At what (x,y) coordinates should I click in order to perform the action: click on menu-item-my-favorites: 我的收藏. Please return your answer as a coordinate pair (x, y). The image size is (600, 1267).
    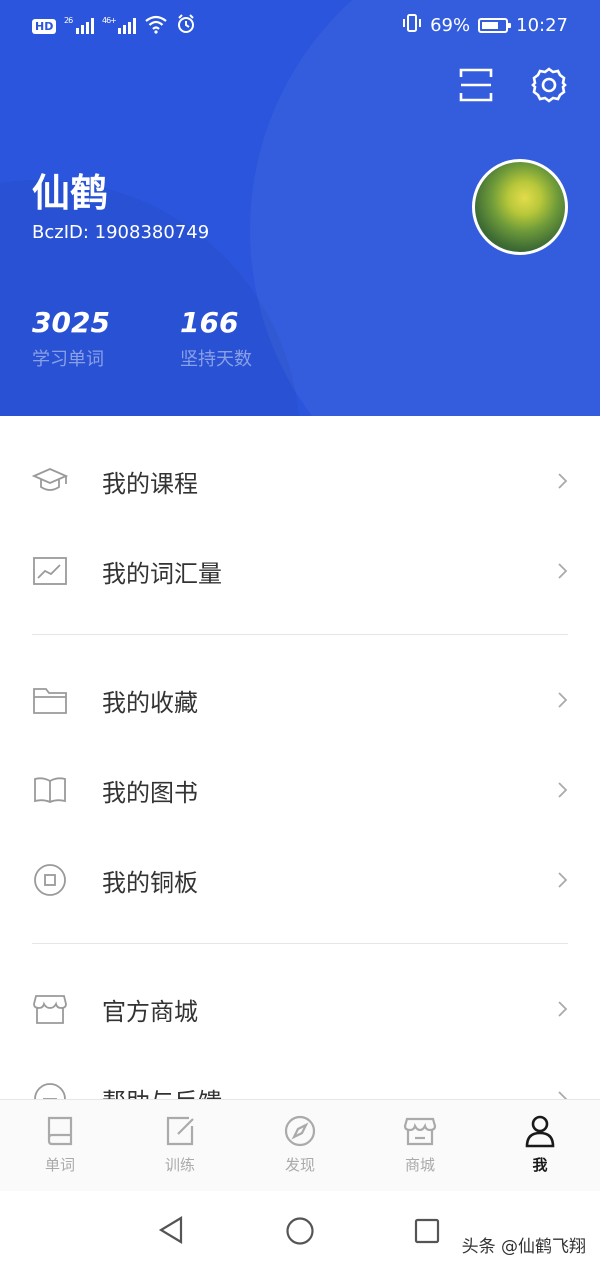
    Looking at the image, I should click on (300, 700).